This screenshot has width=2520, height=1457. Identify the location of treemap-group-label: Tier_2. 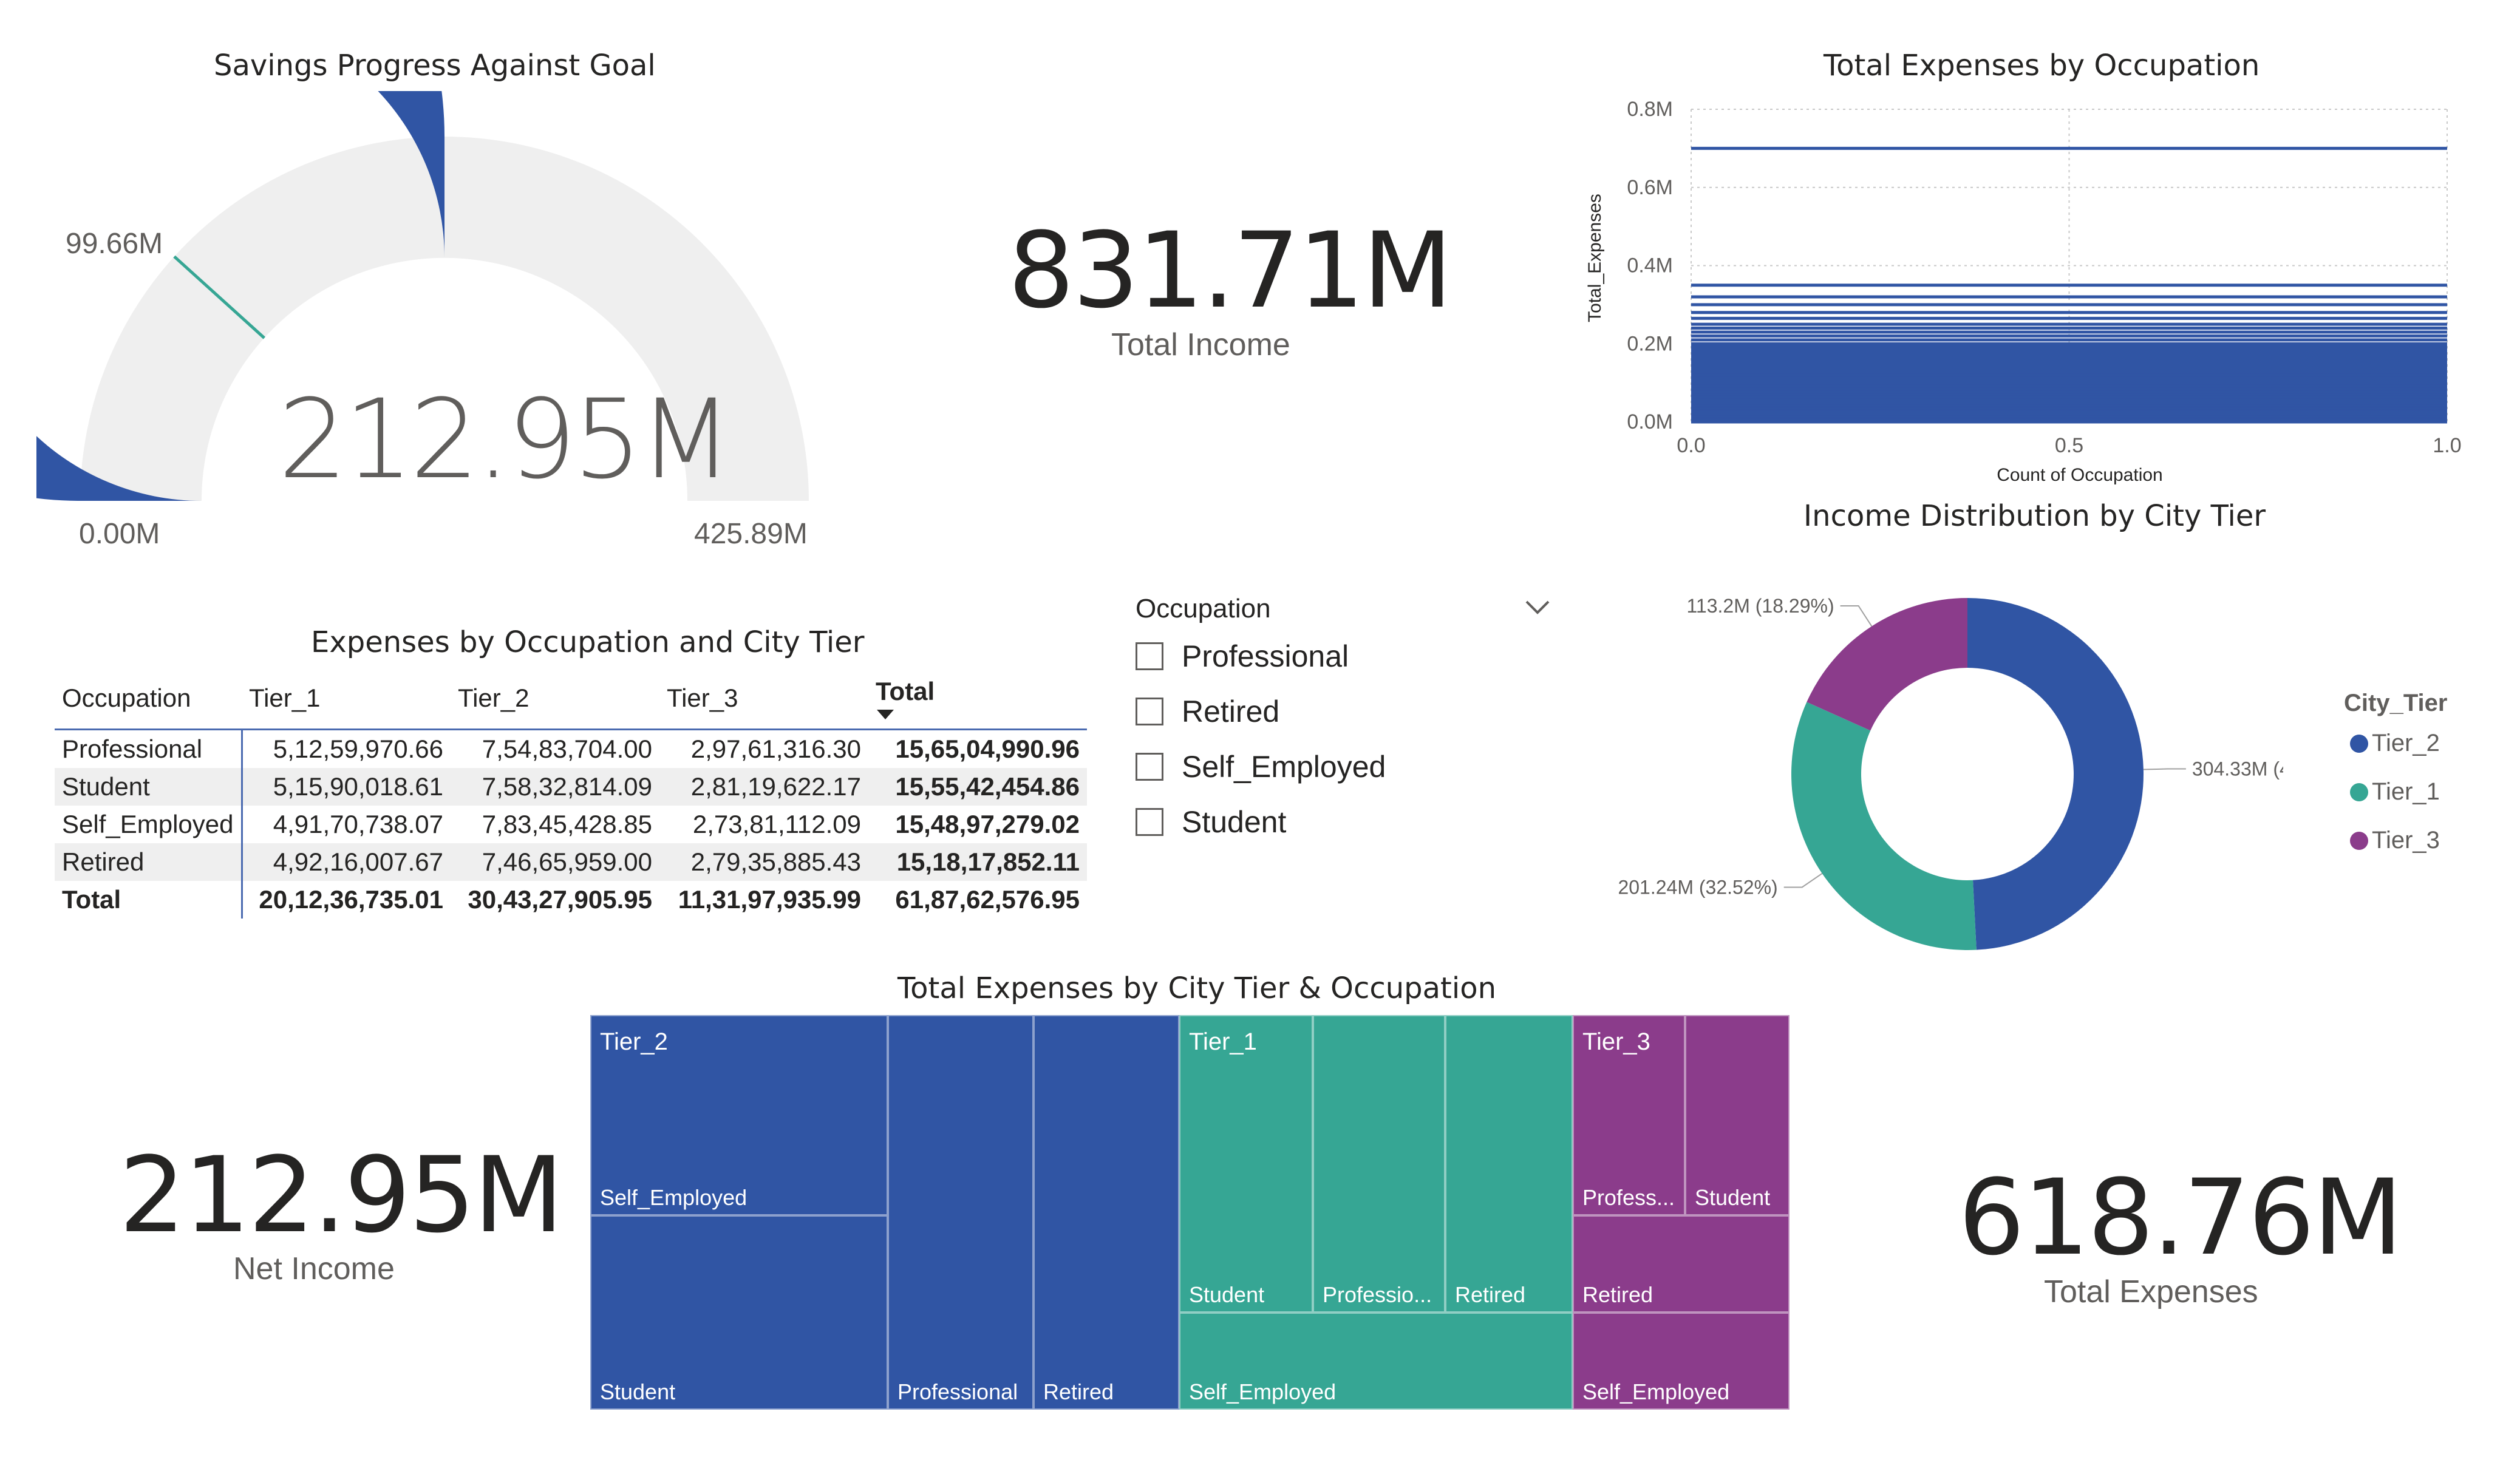
(634, 1041).